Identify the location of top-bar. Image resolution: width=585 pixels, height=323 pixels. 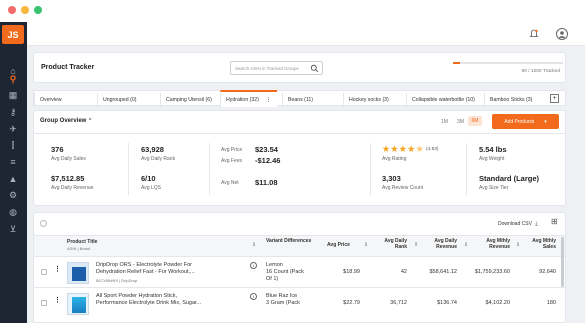
(292, 34).